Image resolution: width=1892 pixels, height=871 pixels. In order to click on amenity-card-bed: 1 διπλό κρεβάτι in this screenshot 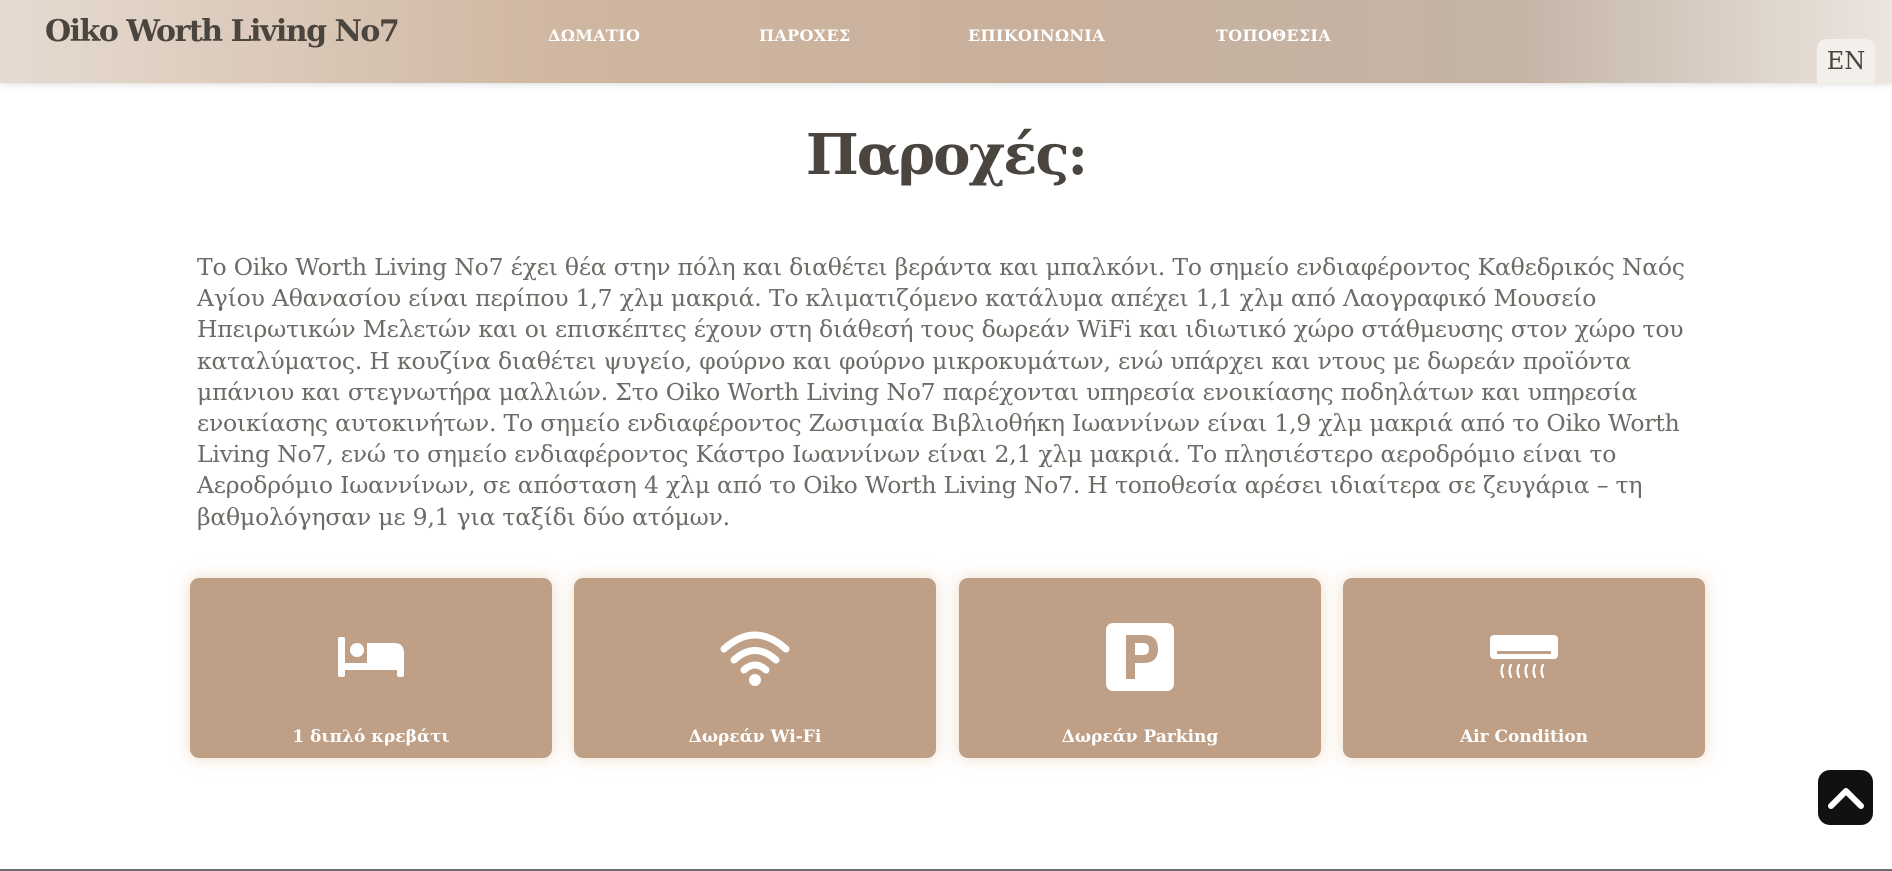, I will do `click(371, 668)`.